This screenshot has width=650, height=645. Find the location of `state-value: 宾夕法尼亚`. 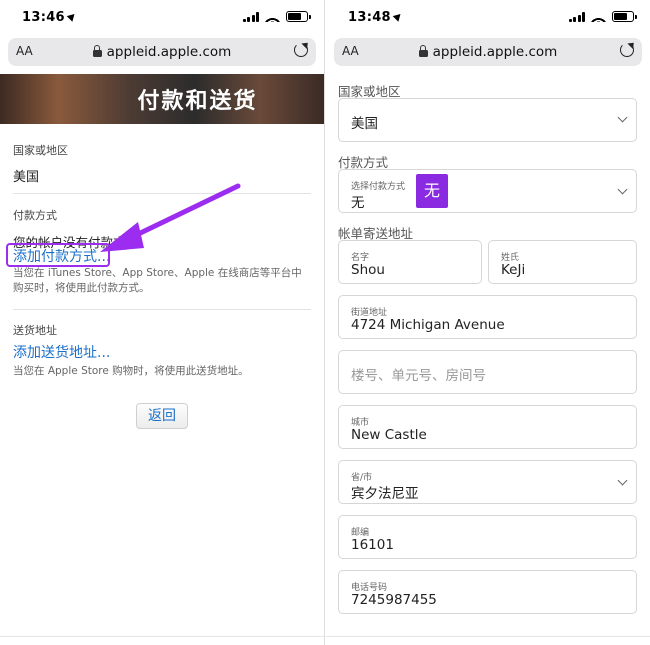

state-value: 宾夕法尼亚 is located at coordinates (385, 494).